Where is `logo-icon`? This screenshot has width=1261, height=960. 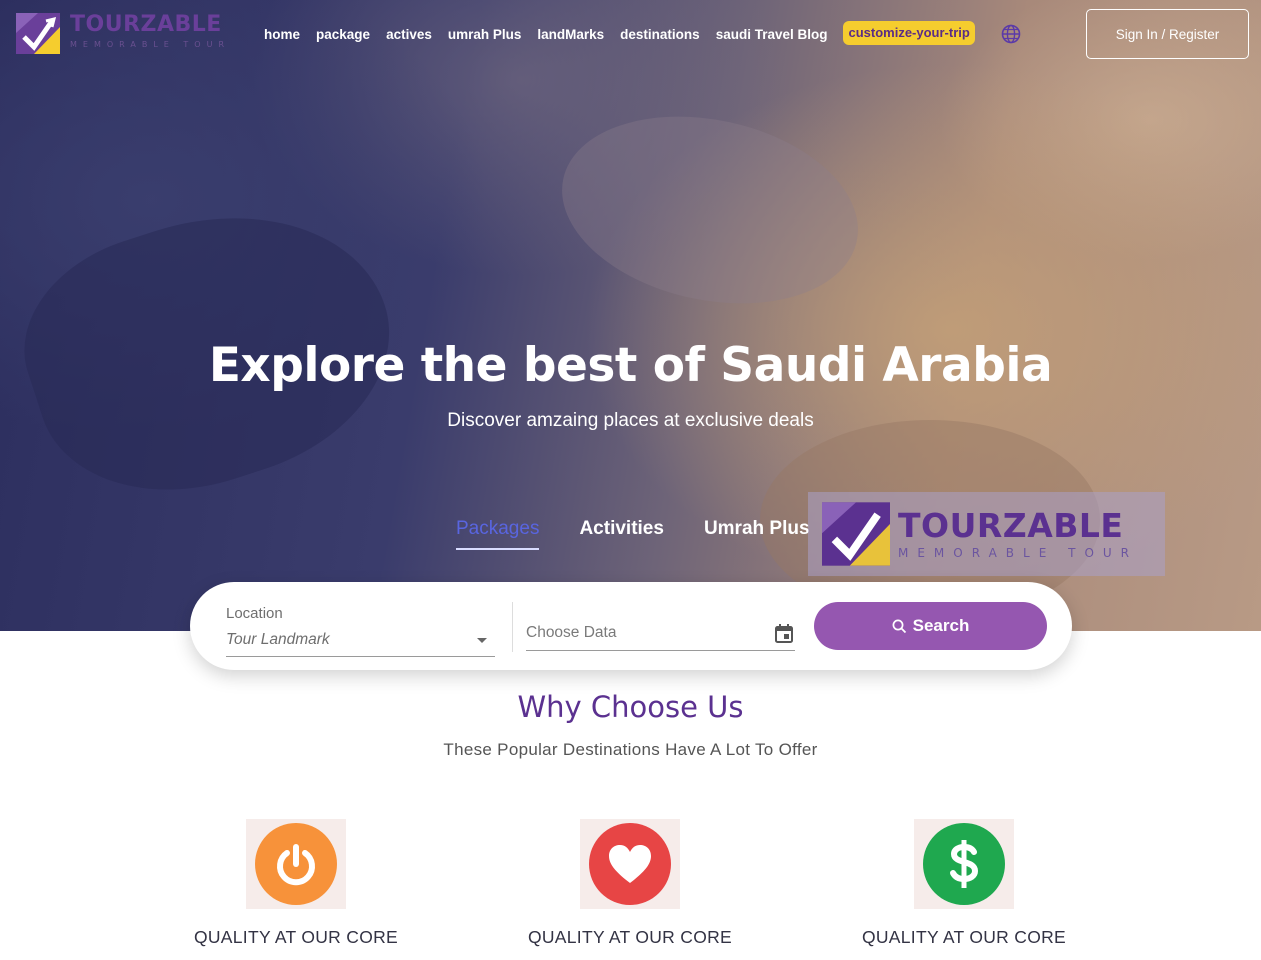
logo-icon is located at coordinates (38, 33).